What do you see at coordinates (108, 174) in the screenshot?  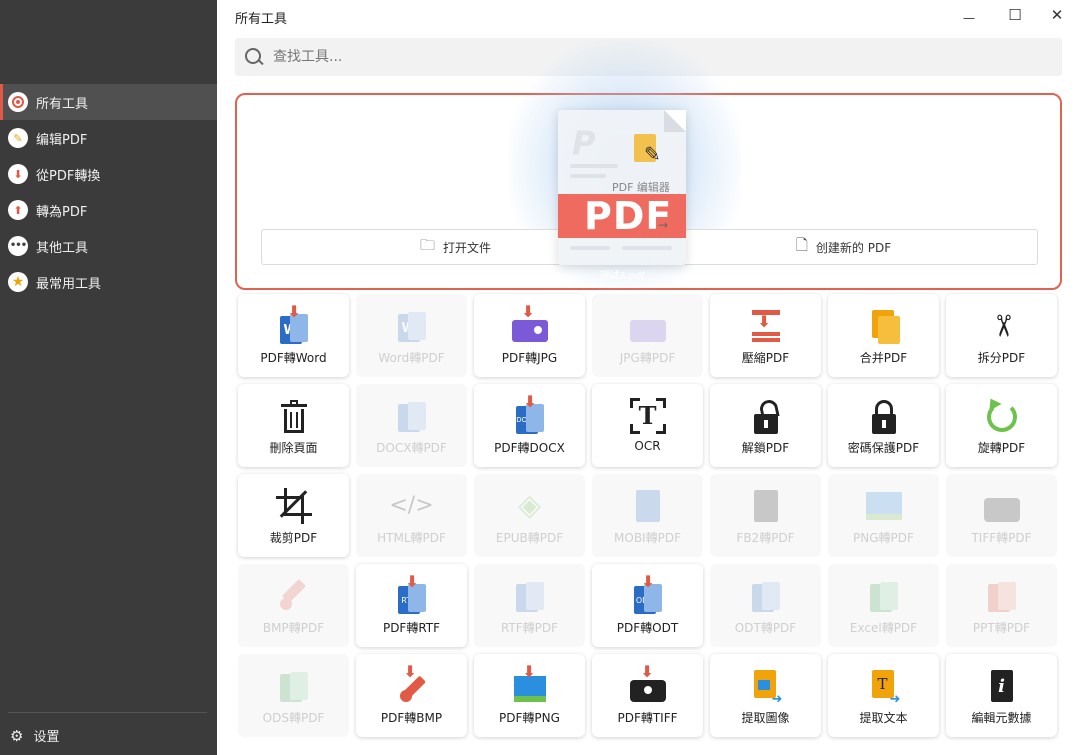 I see `sidebar-item-convert-from-pdf: ⬇ 從PDF轉換` at bounding box center [108, 174].